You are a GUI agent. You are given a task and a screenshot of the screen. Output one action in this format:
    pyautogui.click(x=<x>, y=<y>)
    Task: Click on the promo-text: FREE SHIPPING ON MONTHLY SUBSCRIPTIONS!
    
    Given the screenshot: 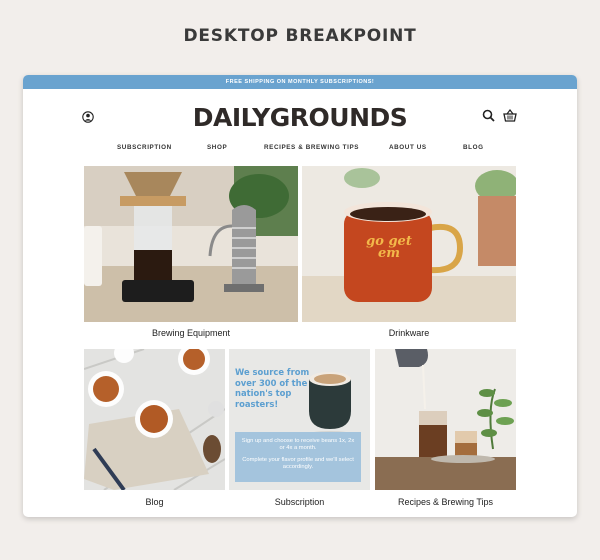 What is the action you would take?
    pyautogui.click(x=300, y=82)
    